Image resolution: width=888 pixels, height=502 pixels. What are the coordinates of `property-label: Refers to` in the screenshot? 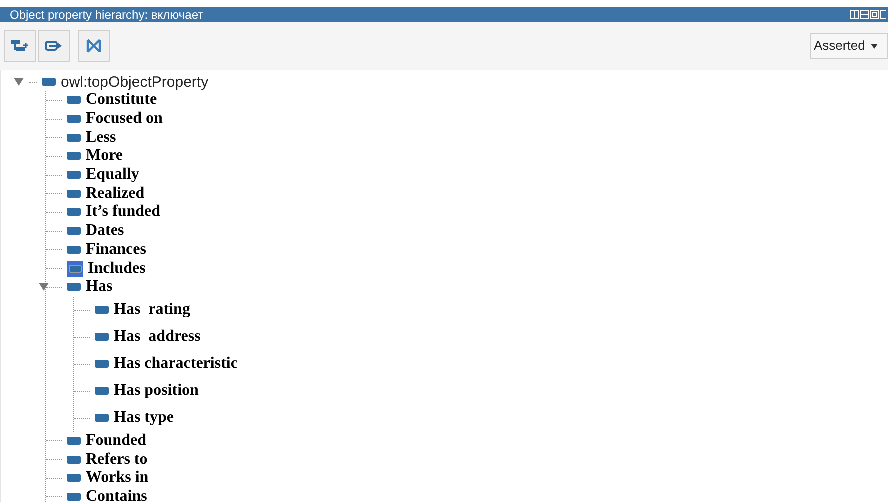 It's located at (117, 460).